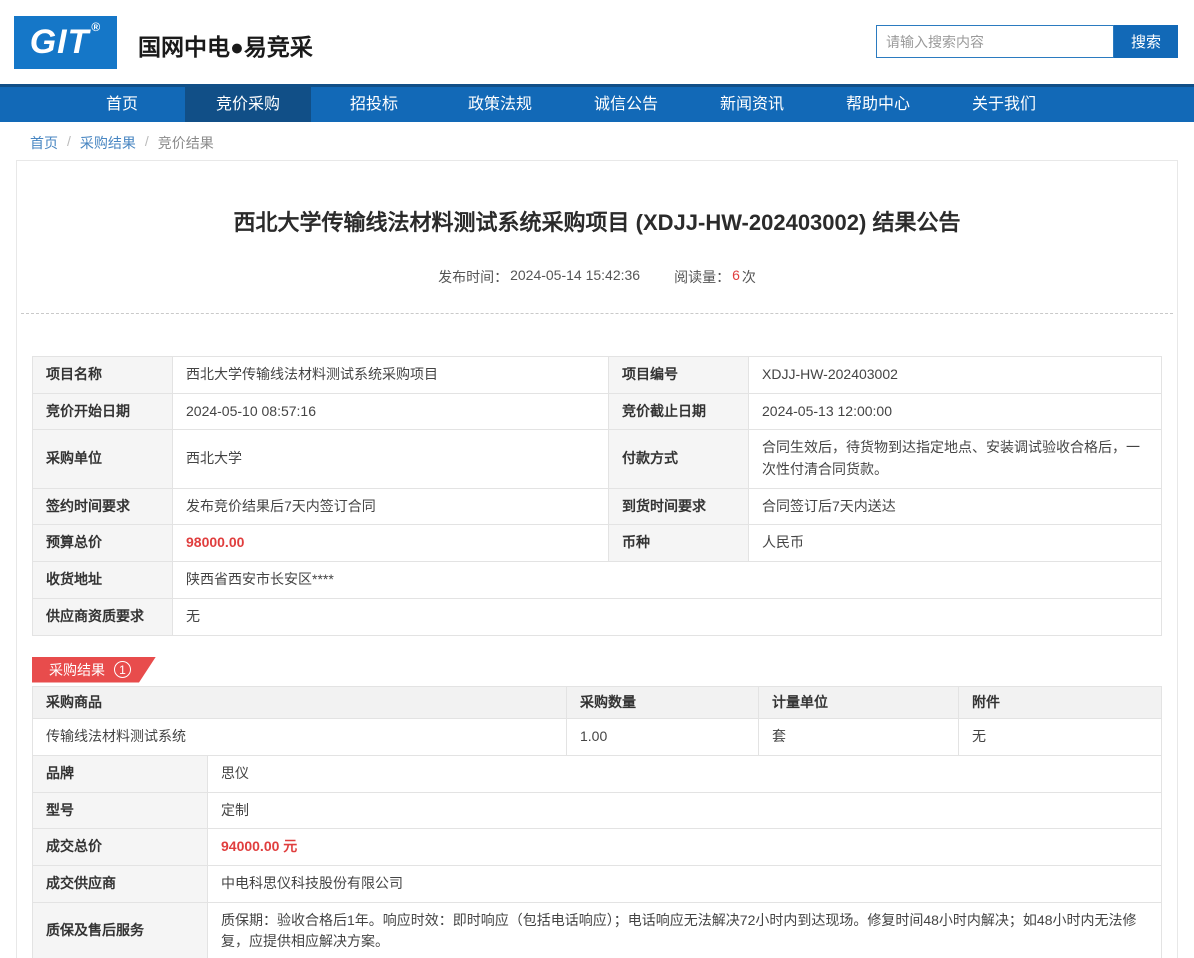  I want to click on read-count-value: 6, so click(736, 275).